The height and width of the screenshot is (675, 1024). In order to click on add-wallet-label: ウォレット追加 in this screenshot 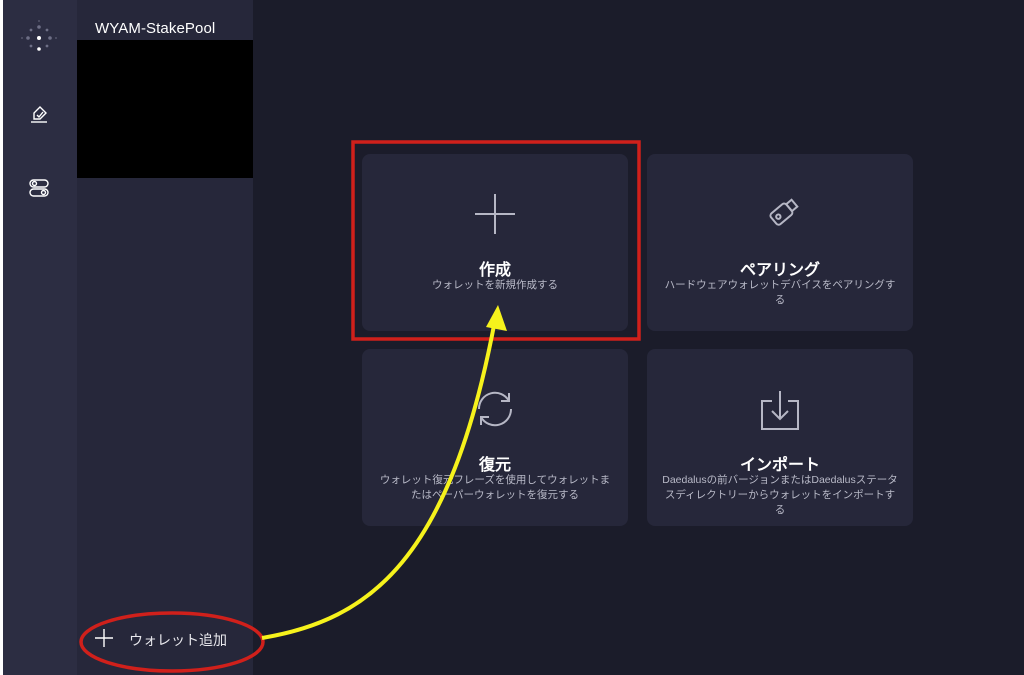, I will do `click(178, 639)`.